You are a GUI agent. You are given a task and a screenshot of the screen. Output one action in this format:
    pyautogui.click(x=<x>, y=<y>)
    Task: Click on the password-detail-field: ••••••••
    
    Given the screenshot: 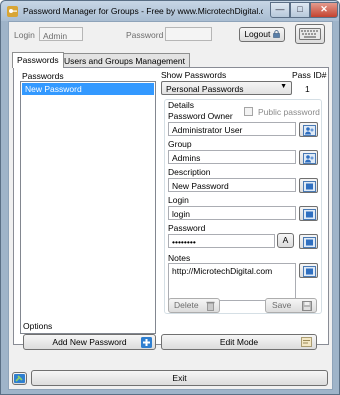 What is the action you would take?
    pyautogui.click(x=221, y=241)
    